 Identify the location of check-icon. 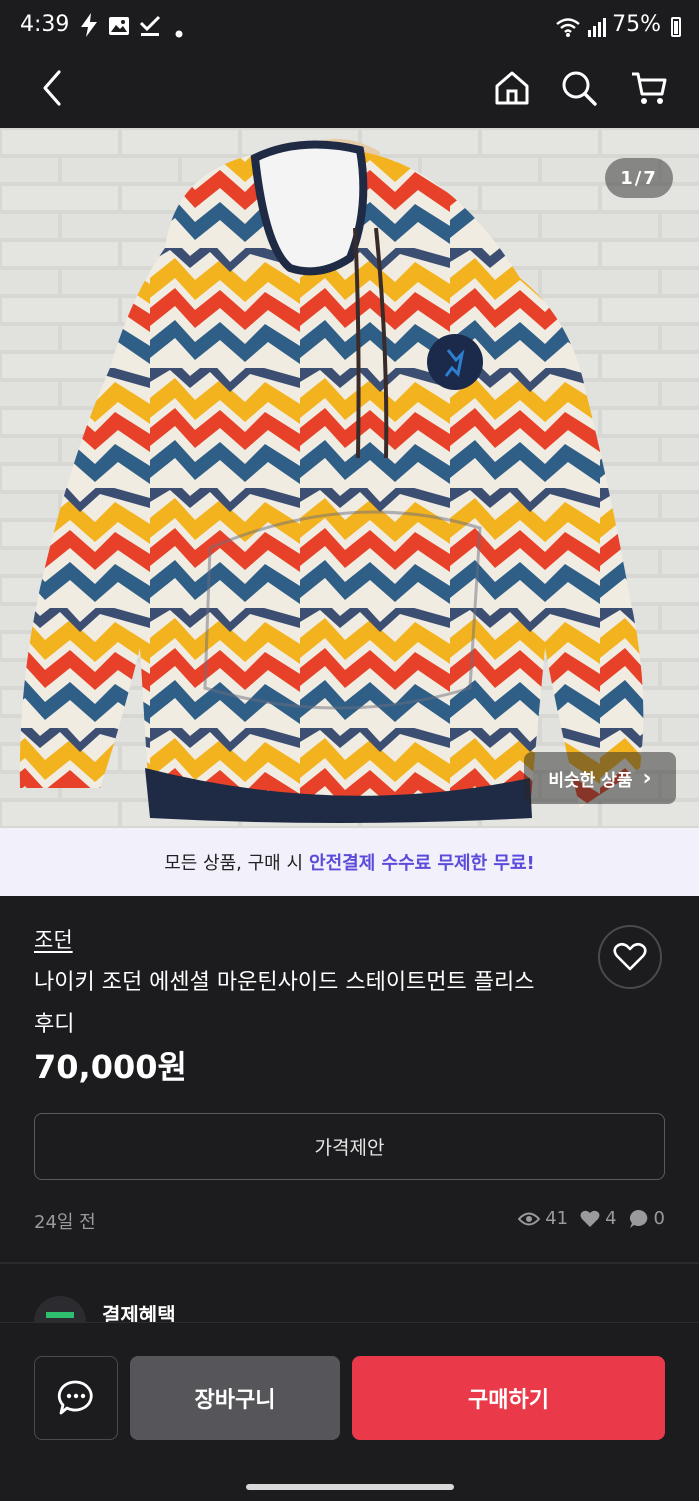
(150, 28).